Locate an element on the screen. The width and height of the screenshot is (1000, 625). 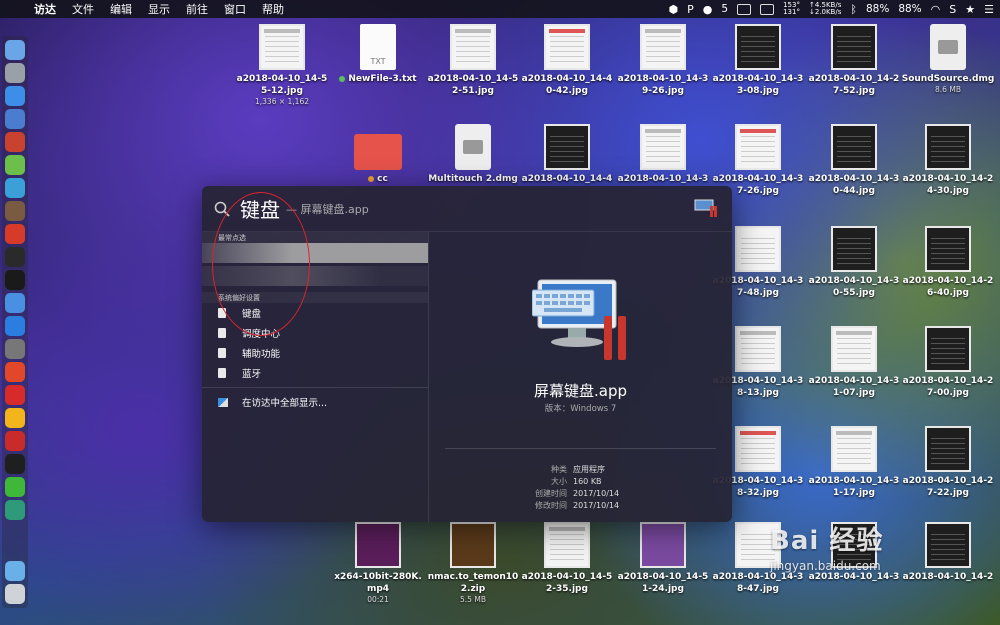
cpu-monitor-icon is located at coordinates (767, 9).